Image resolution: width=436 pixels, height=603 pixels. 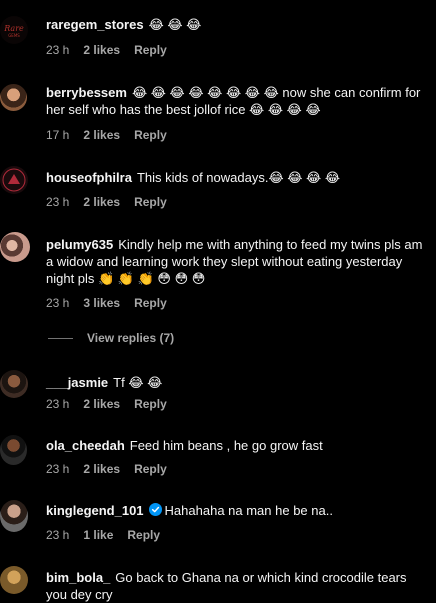 What do you see at coordinates (78, 577) in the screenshot?
I see `username: bim_bola_` at bounding box center [78, 577].